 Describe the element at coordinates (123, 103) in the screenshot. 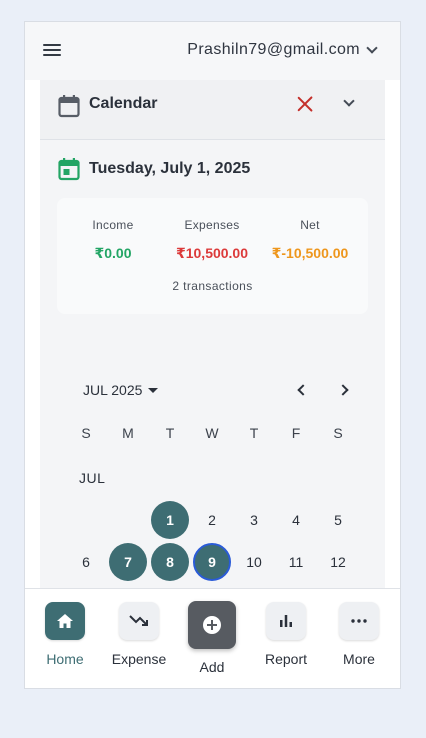

I see `calendar-section-title: Calendar` at that location.